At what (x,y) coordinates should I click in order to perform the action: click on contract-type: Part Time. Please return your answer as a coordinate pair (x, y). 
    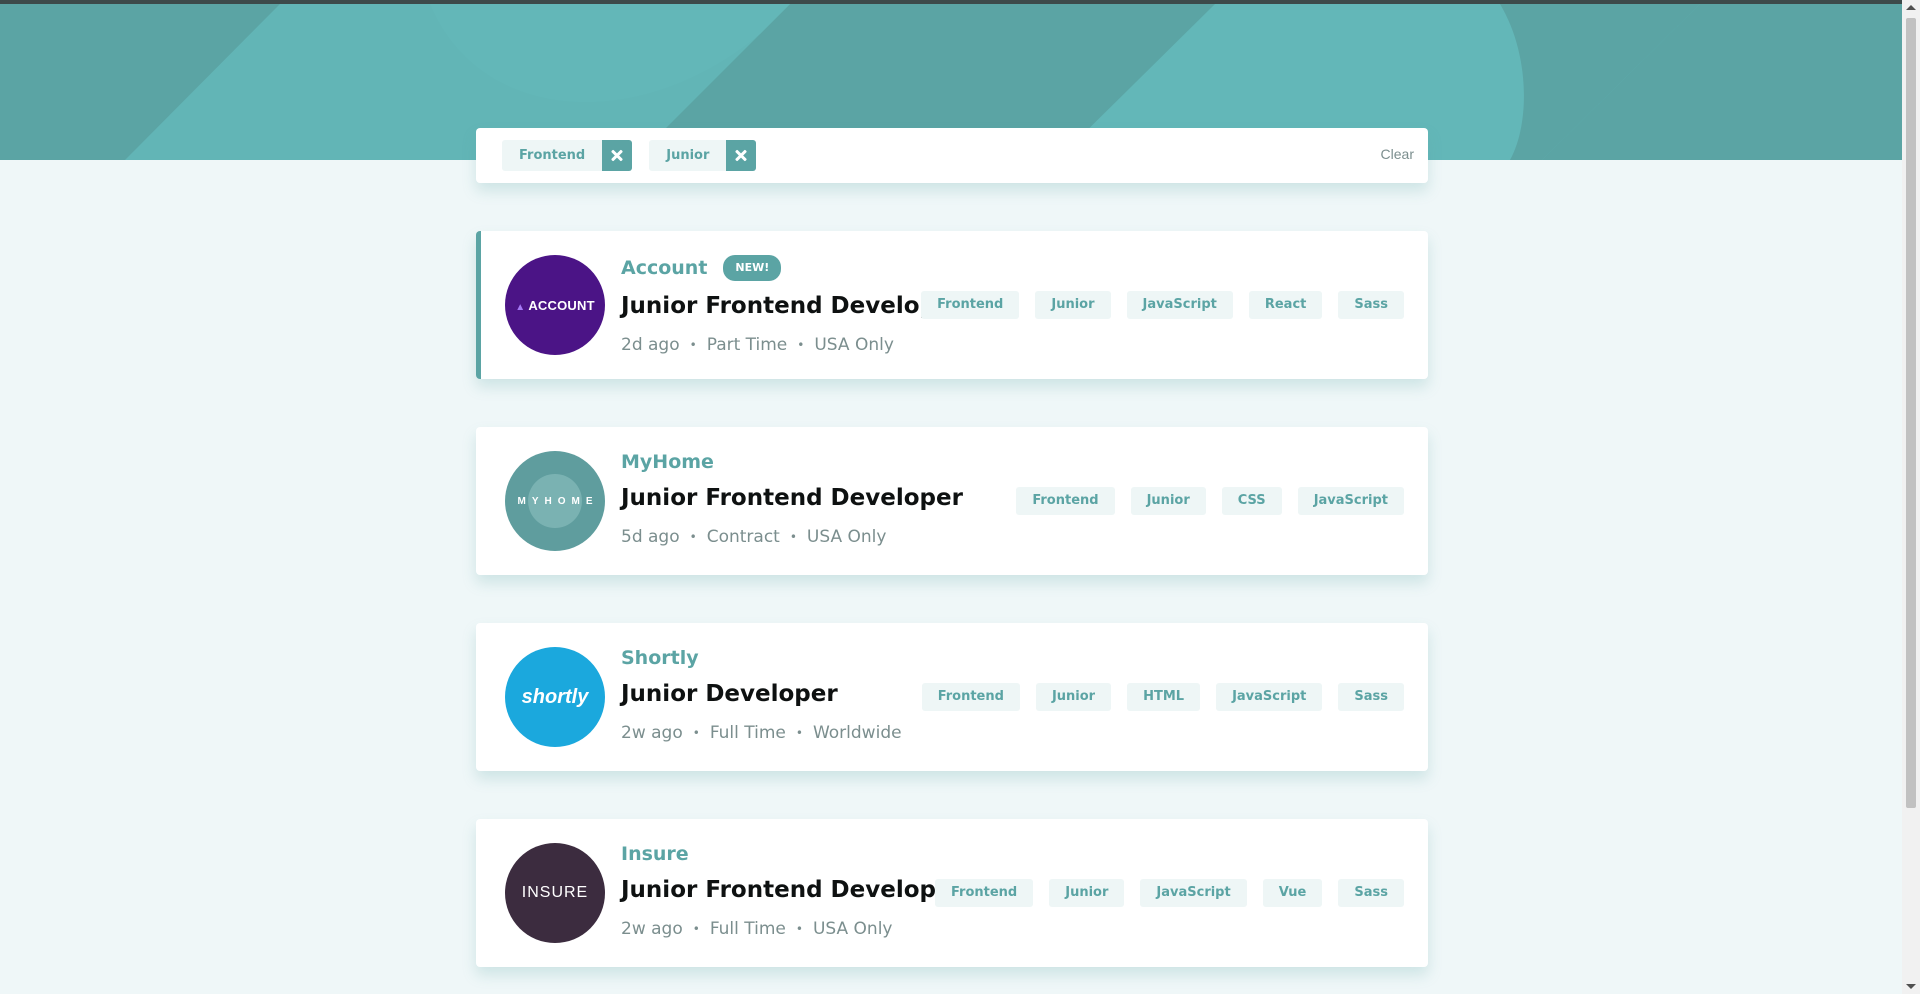
    Looking at the image, I should click on (747, 345).